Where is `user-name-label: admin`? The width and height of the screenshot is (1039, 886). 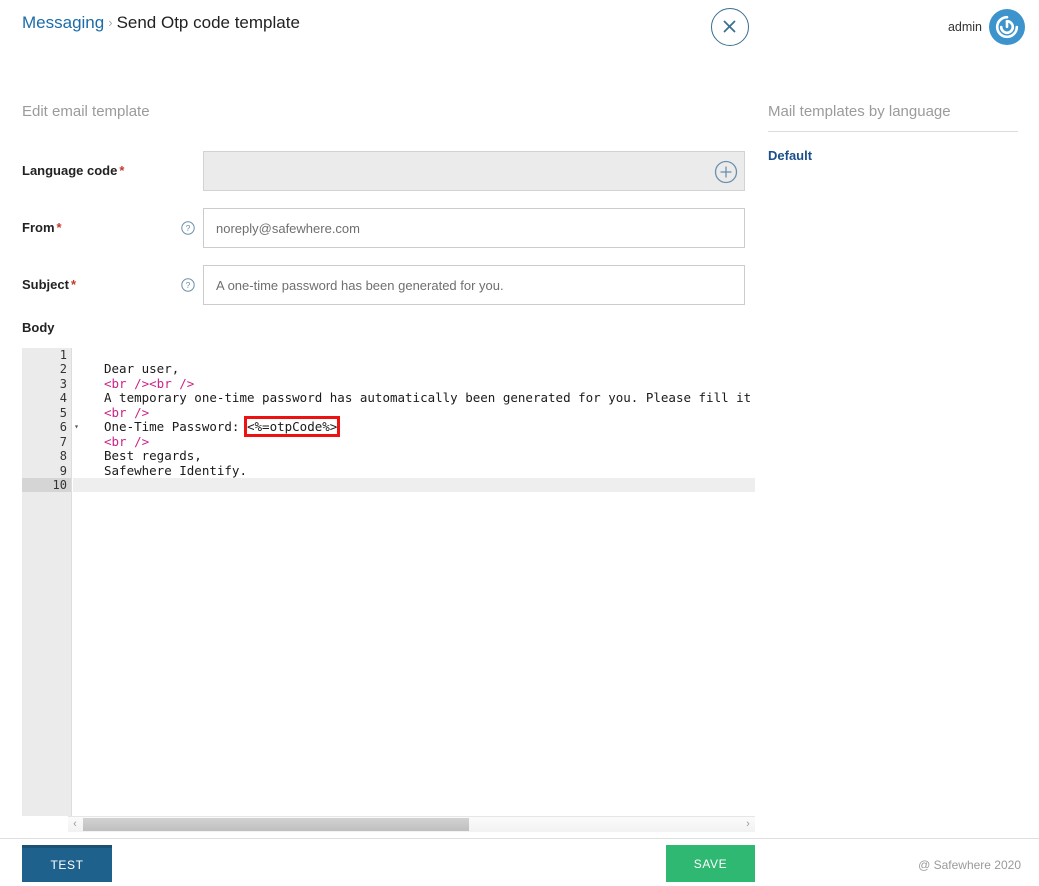
user-name-label: admin is located at coordinates (964, 27).